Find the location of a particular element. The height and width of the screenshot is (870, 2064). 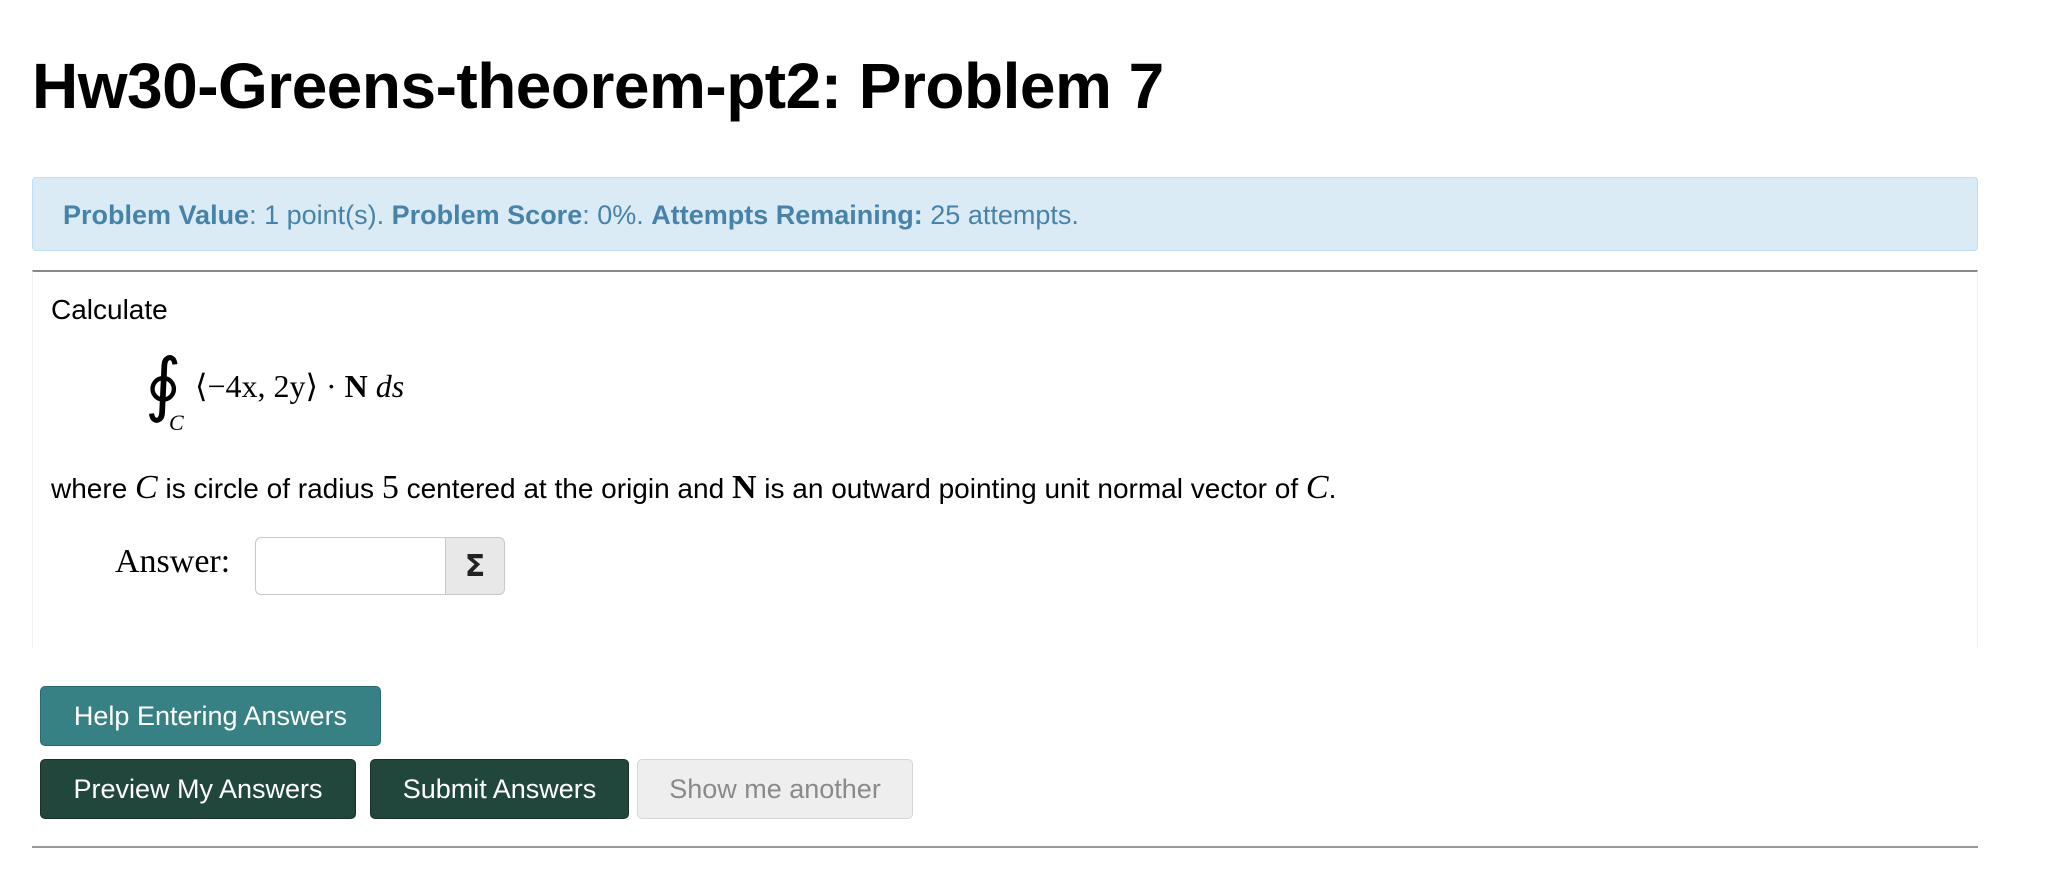

answer-input-group: Σ is located at coordinates (380, 566).